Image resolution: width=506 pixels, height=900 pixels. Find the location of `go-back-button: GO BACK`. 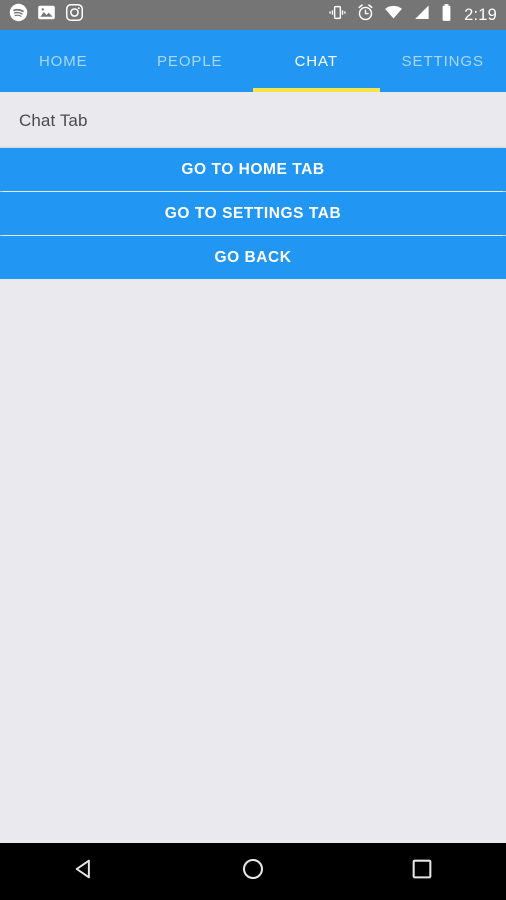

go-back-button: GO BACK is located at coordinates (253, 257).